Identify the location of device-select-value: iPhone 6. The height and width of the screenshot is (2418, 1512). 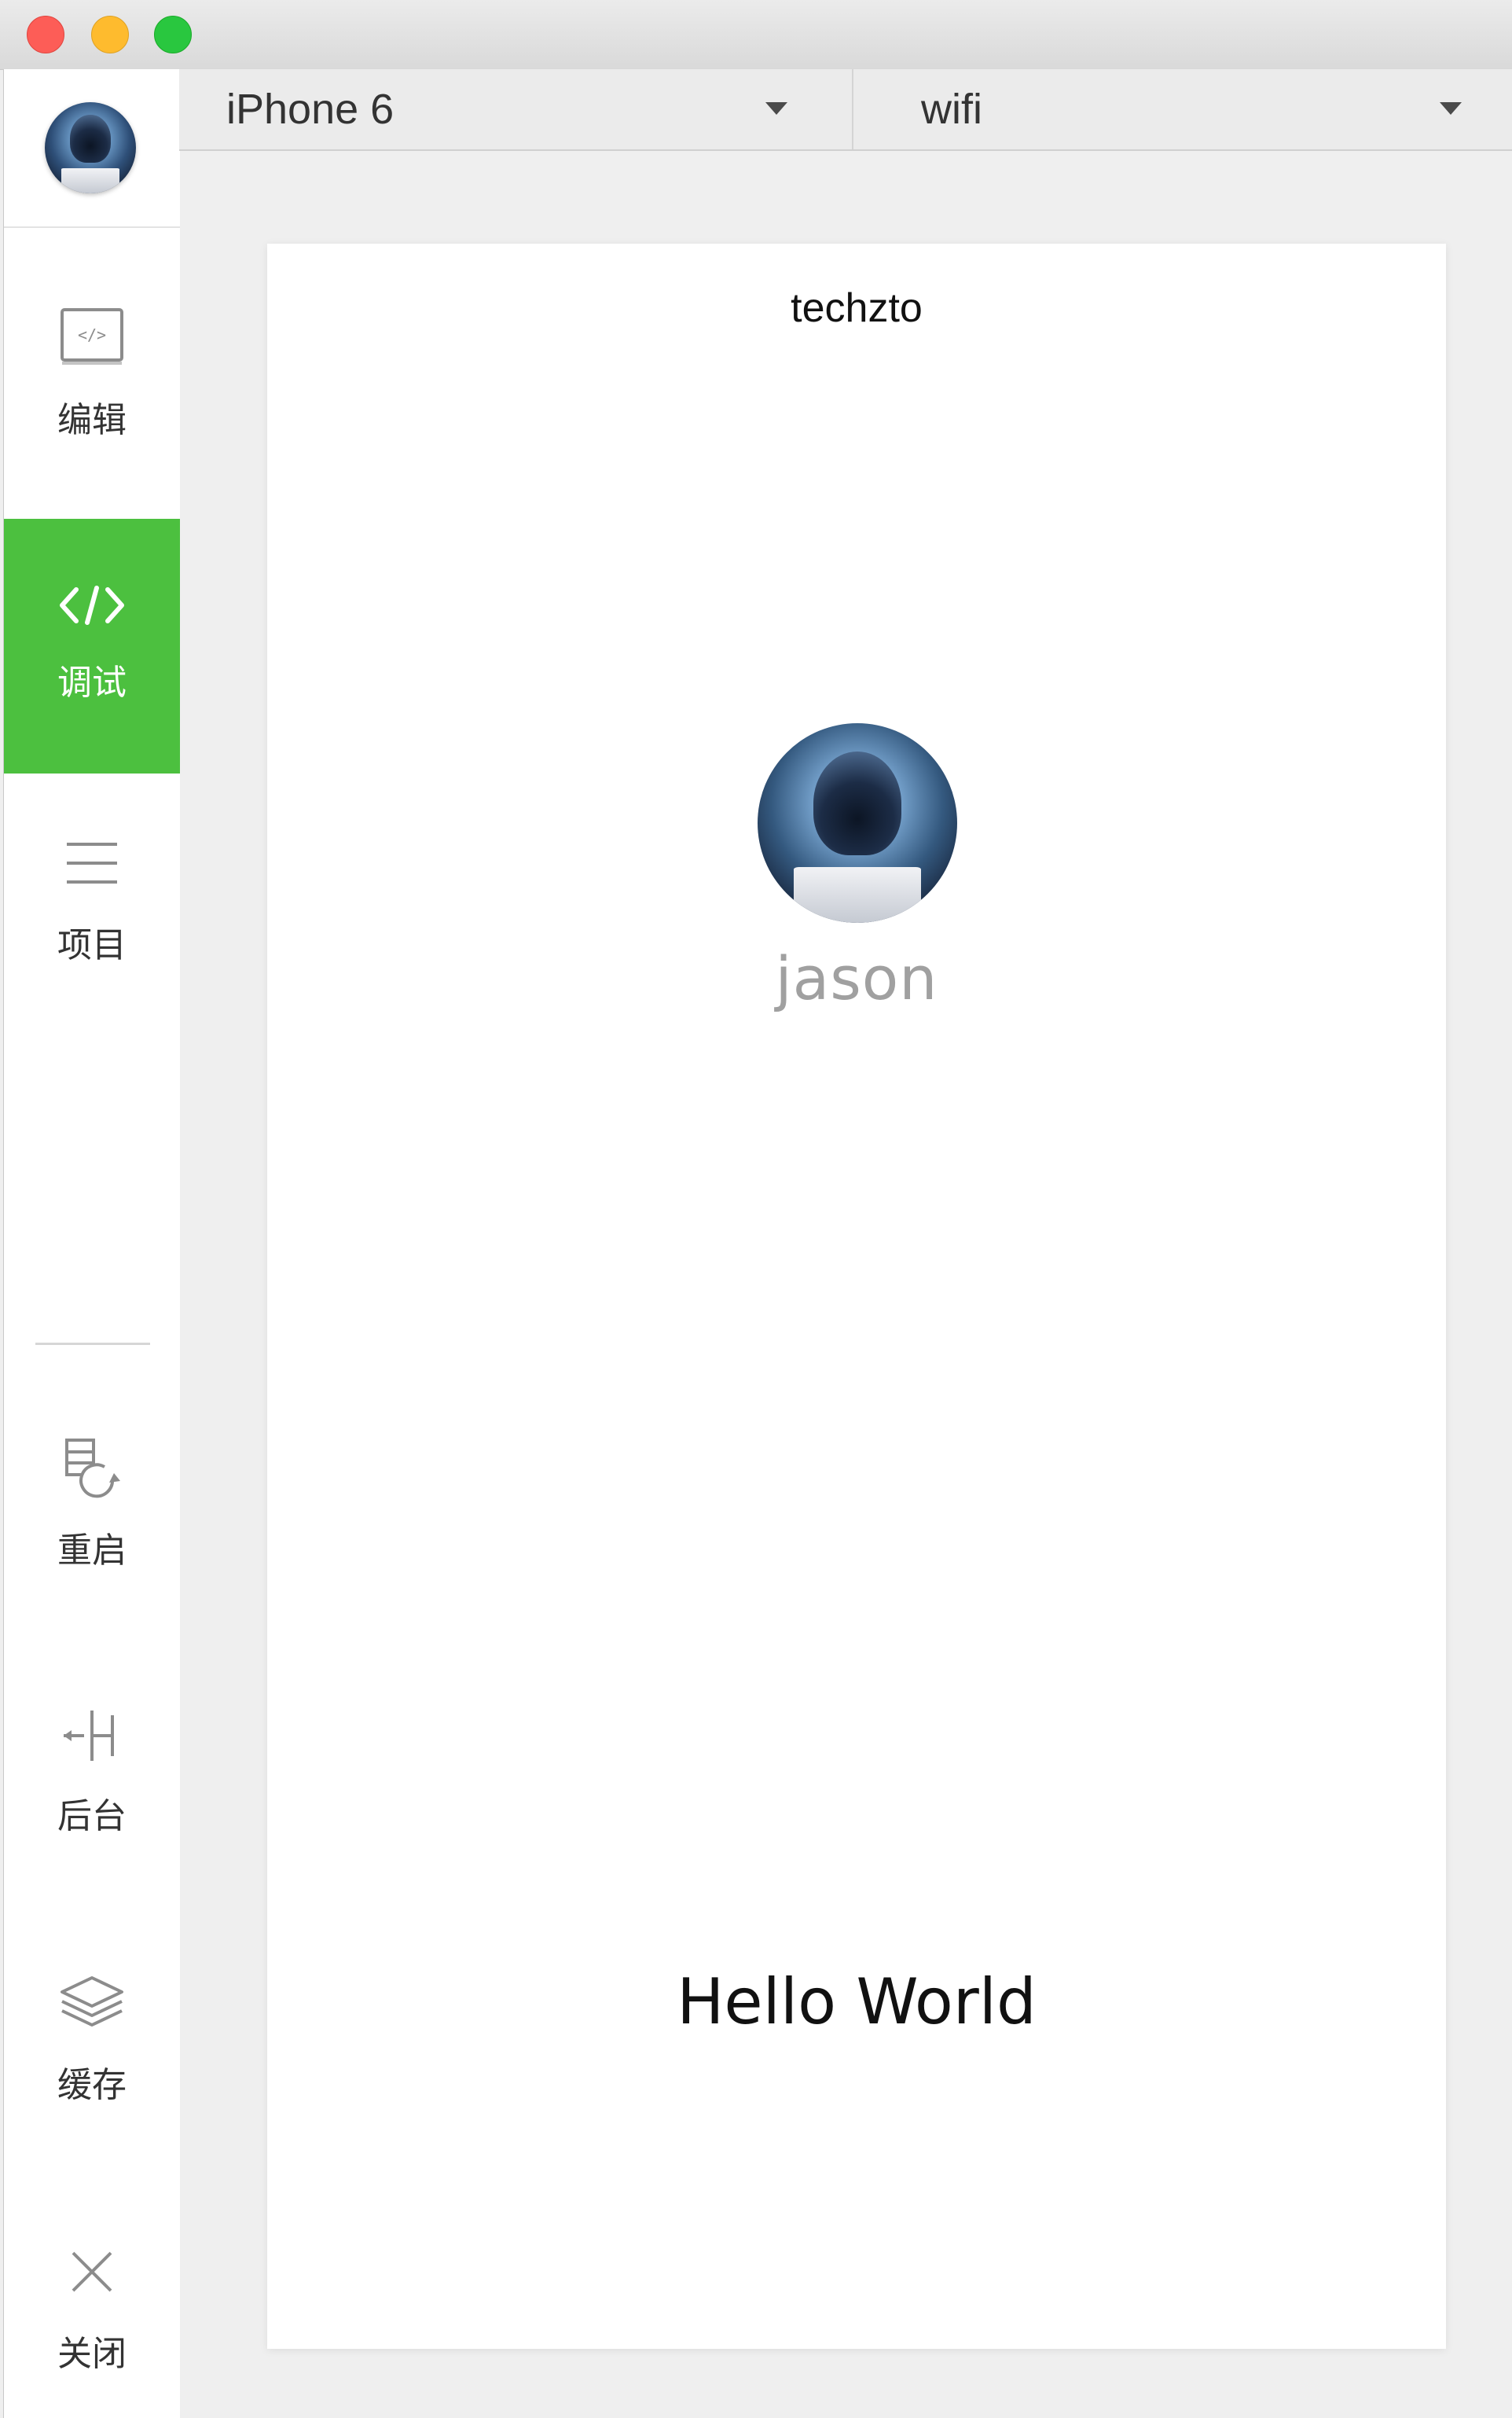
(311, 110).